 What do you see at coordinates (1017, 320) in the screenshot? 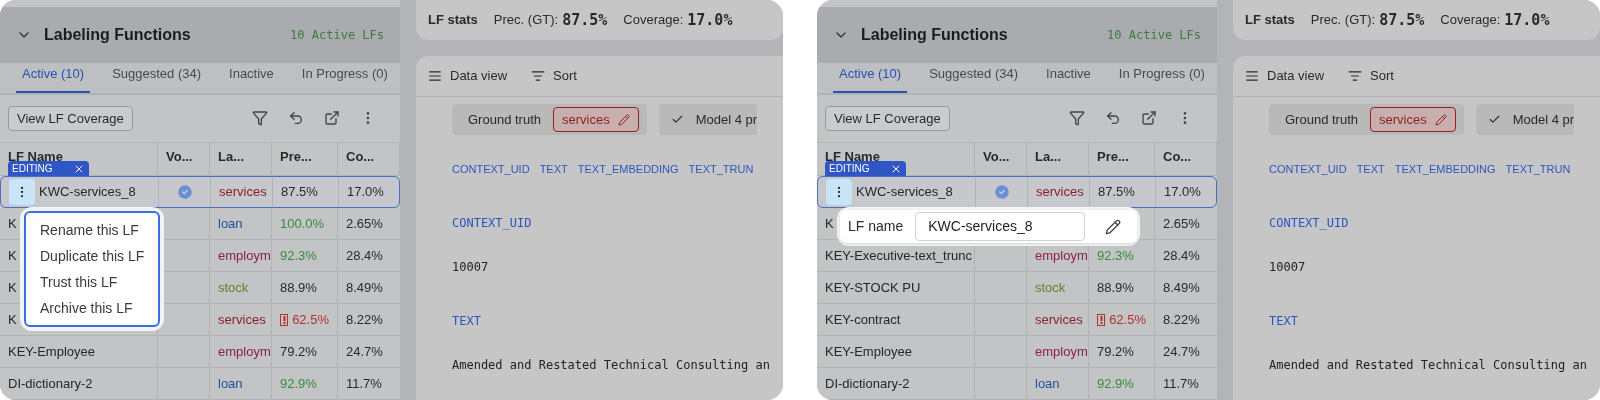
I see `table-row: KEY-contract services 62.5% 8.22%` at bounding box center [1017, 320].